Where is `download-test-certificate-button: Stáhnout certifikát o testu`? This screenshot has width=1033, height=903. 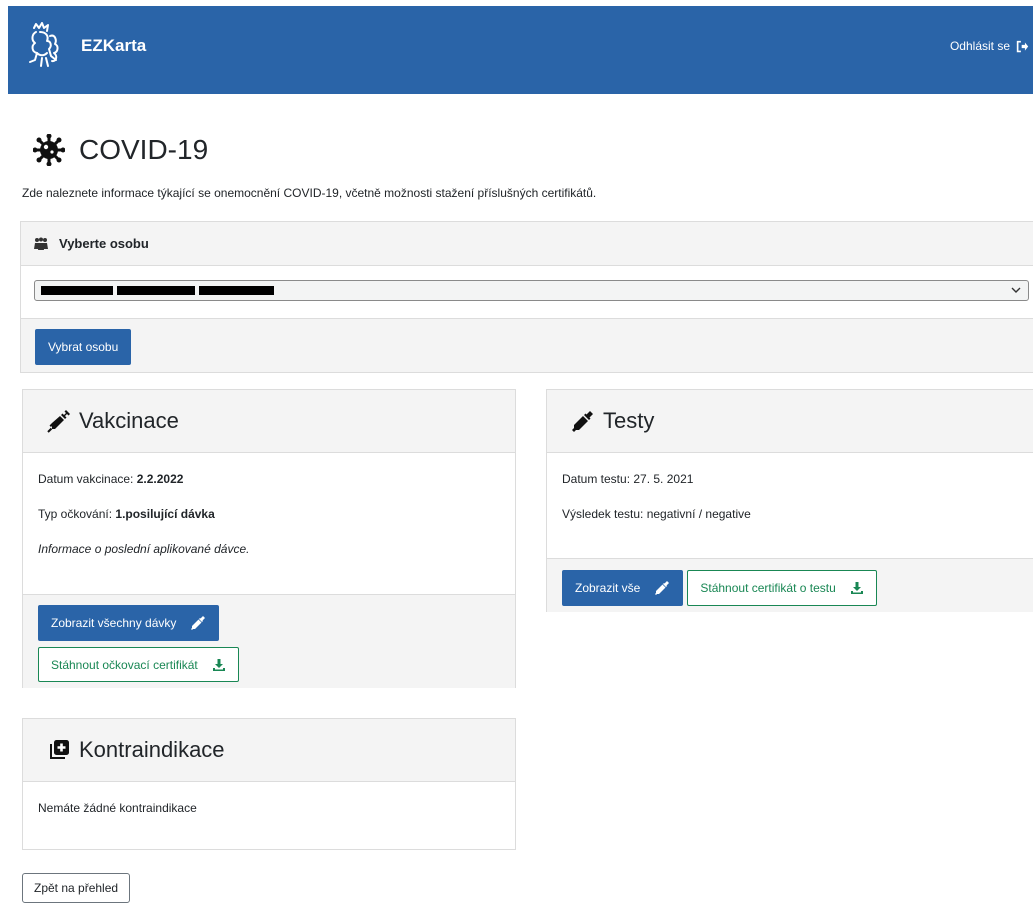
download-test-certificate-button: Stáhnout certifikát o testu is located at coordinates (782, 588).